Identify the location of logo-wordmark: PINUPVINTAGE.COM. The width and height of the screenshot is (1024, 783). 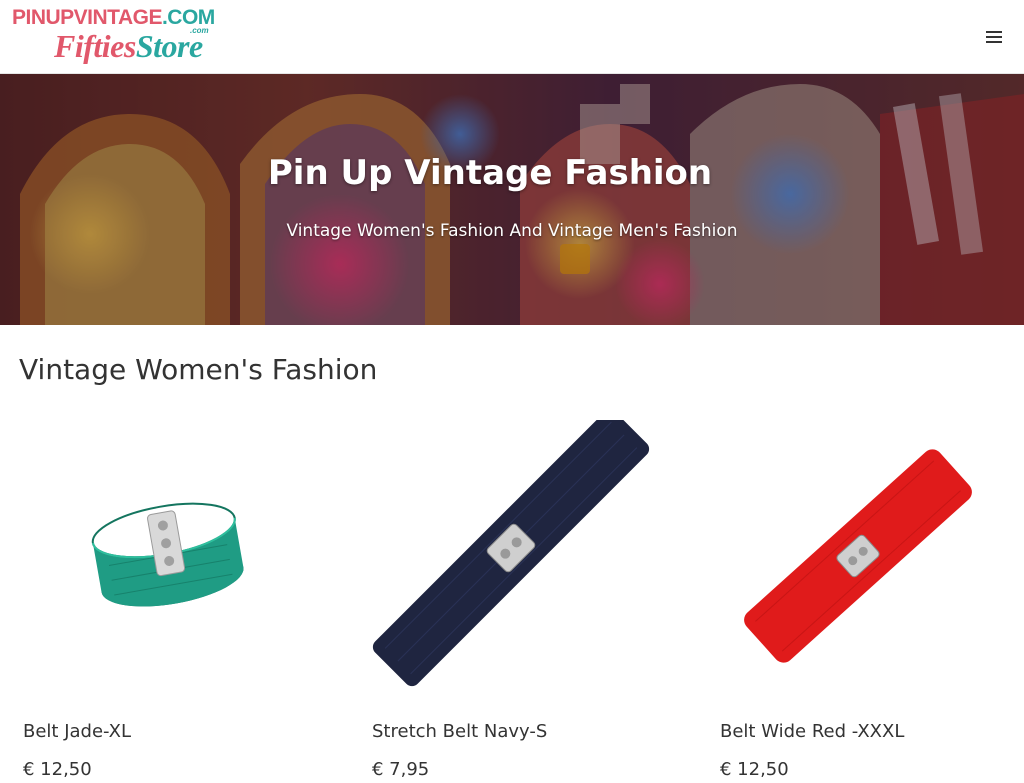
(113, 17).